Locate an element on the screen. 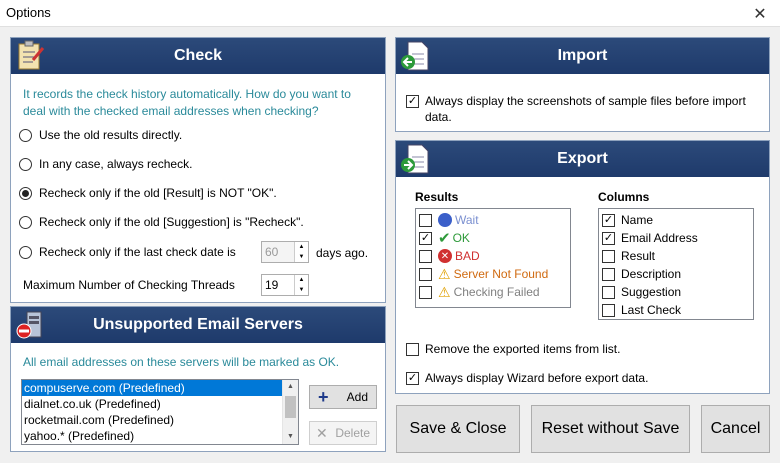 This screenshot has height=463, width=780. threads-value: 19 is located at coordinates (278, 285).